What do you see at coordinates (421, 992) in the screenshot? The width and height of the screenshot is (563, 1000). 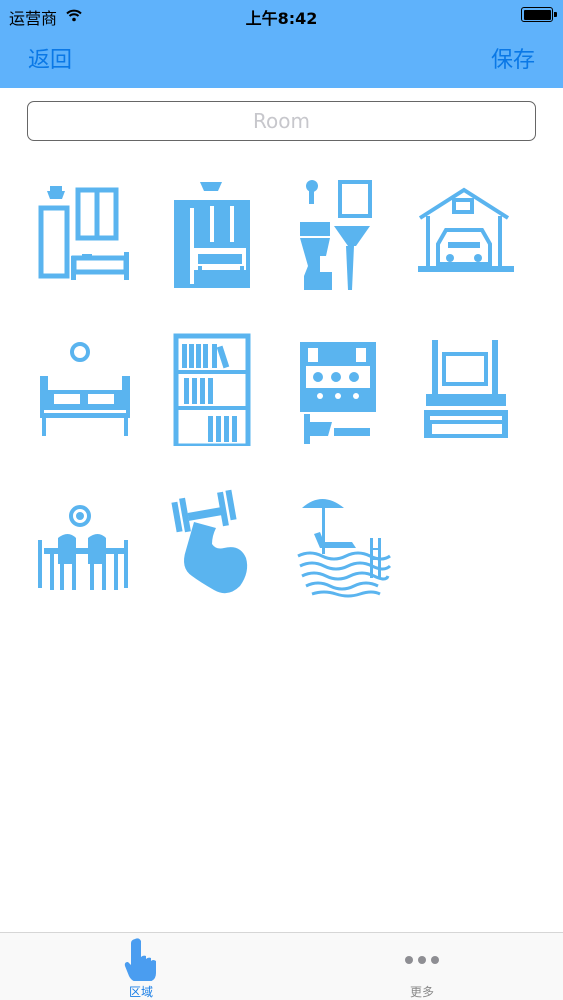 I see `tab-more-label: 更多` at bounding box center [421, 992].